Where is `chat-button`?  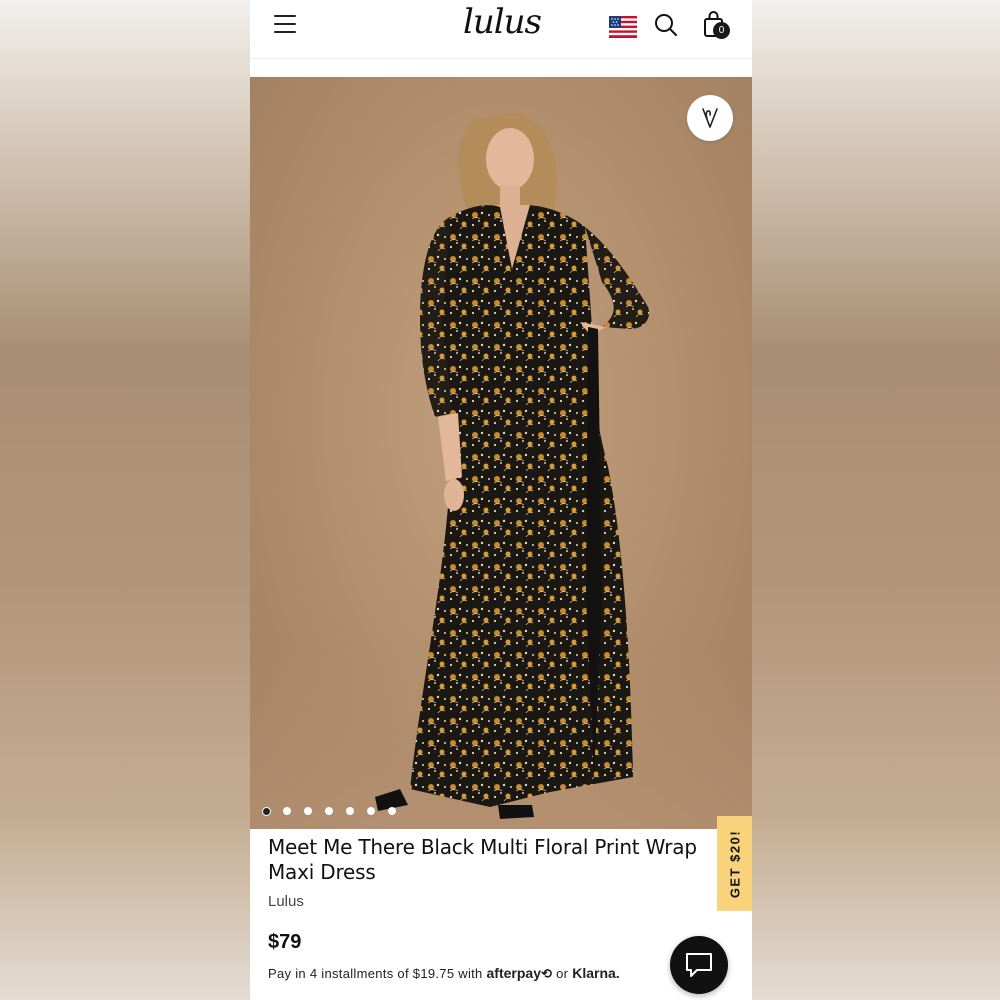
chat-button is located at coordinates (699, 965).